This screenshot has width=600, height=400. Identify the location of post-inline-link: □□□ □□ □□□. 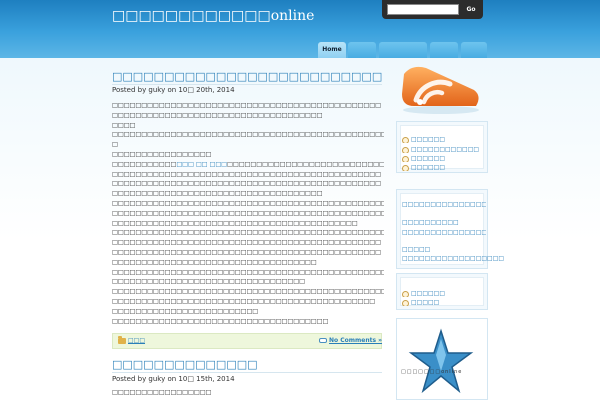
(201, 164).